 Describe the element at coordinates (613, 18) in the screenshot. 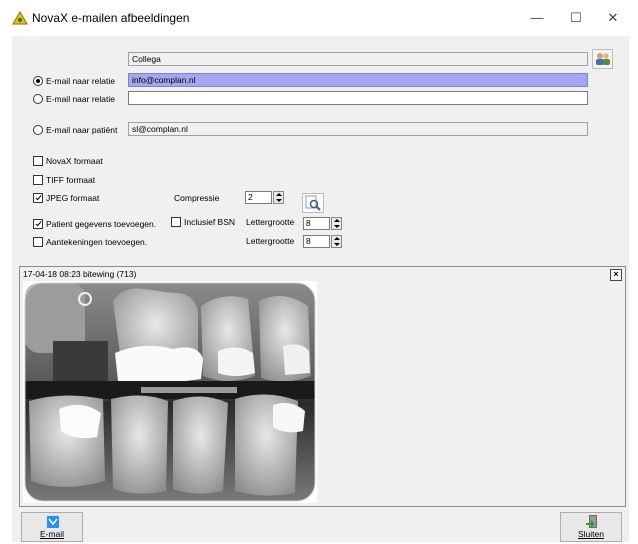

I see `close-window-button: ✕` at that location.